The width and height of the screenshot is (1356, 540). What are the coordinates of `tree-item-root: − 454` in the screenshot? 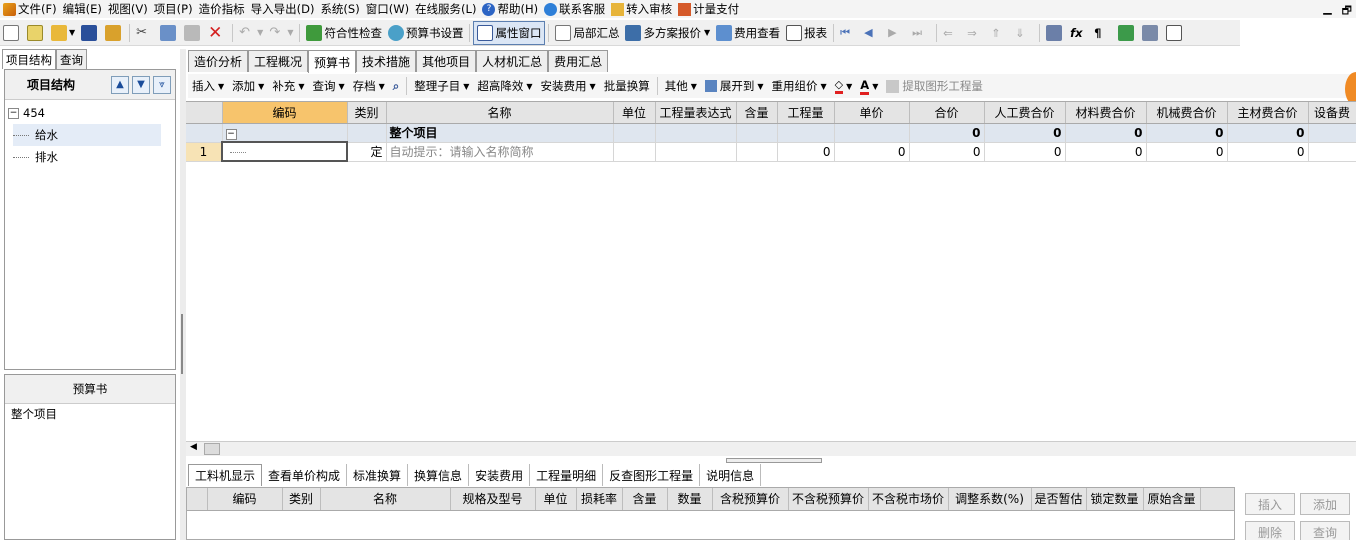 It's located at (90, 113).